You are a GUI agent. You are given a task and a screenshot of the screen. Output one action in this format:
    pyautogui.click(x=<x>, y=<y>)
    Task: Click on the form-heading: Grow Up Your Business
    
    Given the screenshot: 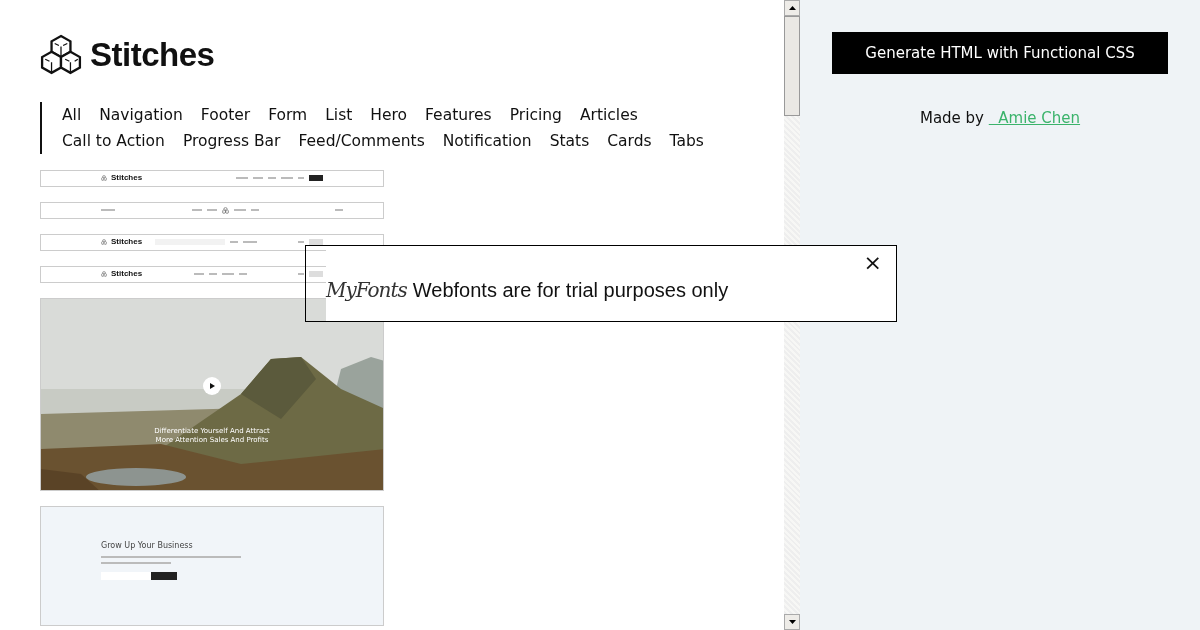 What is the action you would take?
    pyautogui.click(x=147, y=545)
    